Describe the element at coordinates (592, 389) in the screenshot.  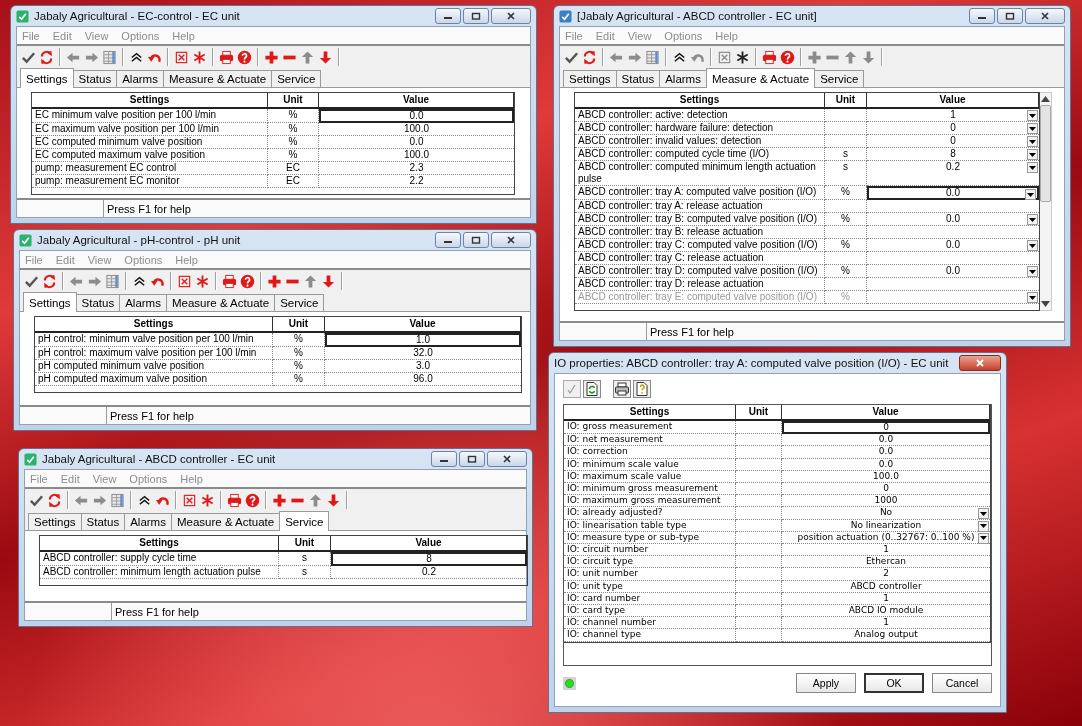
I see `document-refresh-icon` at that location.